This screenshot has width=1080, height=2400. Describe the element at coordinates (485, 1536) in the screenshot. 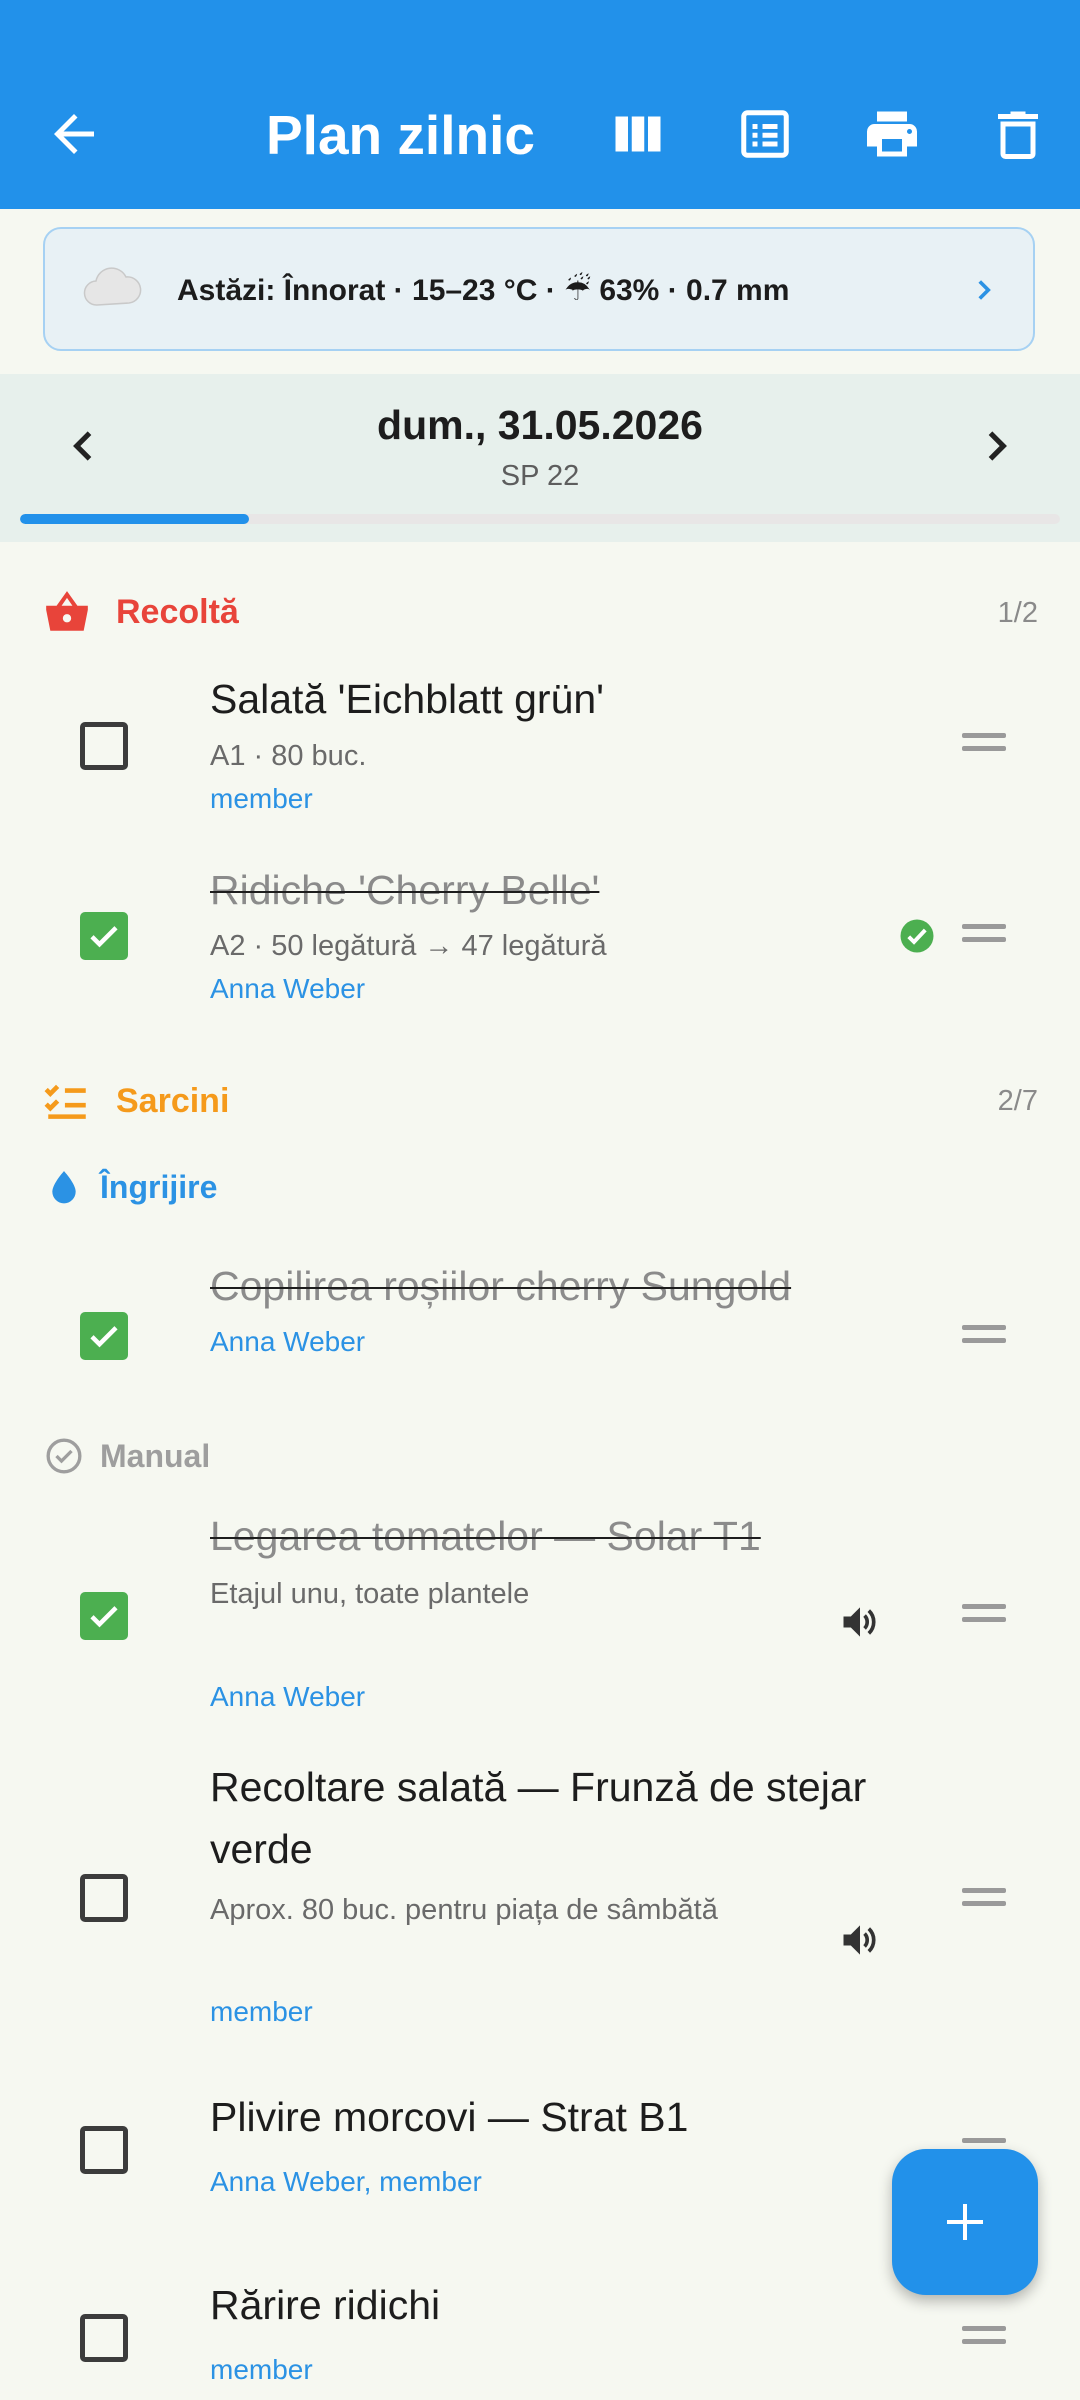

I see `item-title: Legarea tomatelor — Solar T1` at that location.